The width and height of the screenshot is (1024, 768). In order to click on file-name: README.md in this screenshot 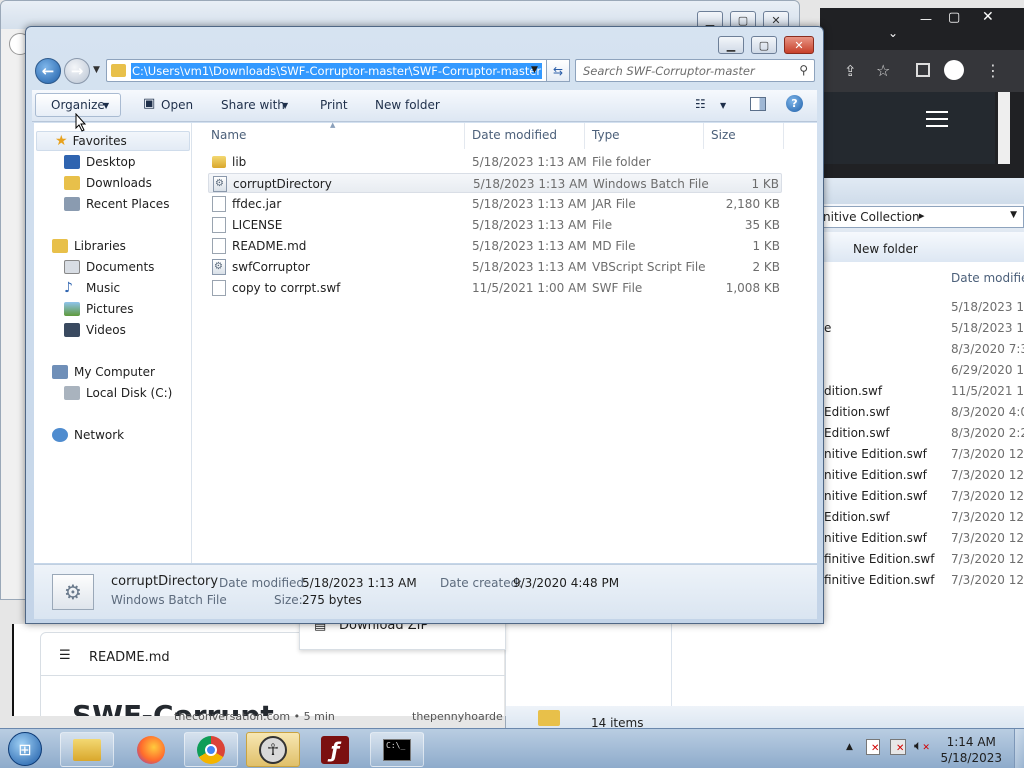, I will do `click(269, 246)`.